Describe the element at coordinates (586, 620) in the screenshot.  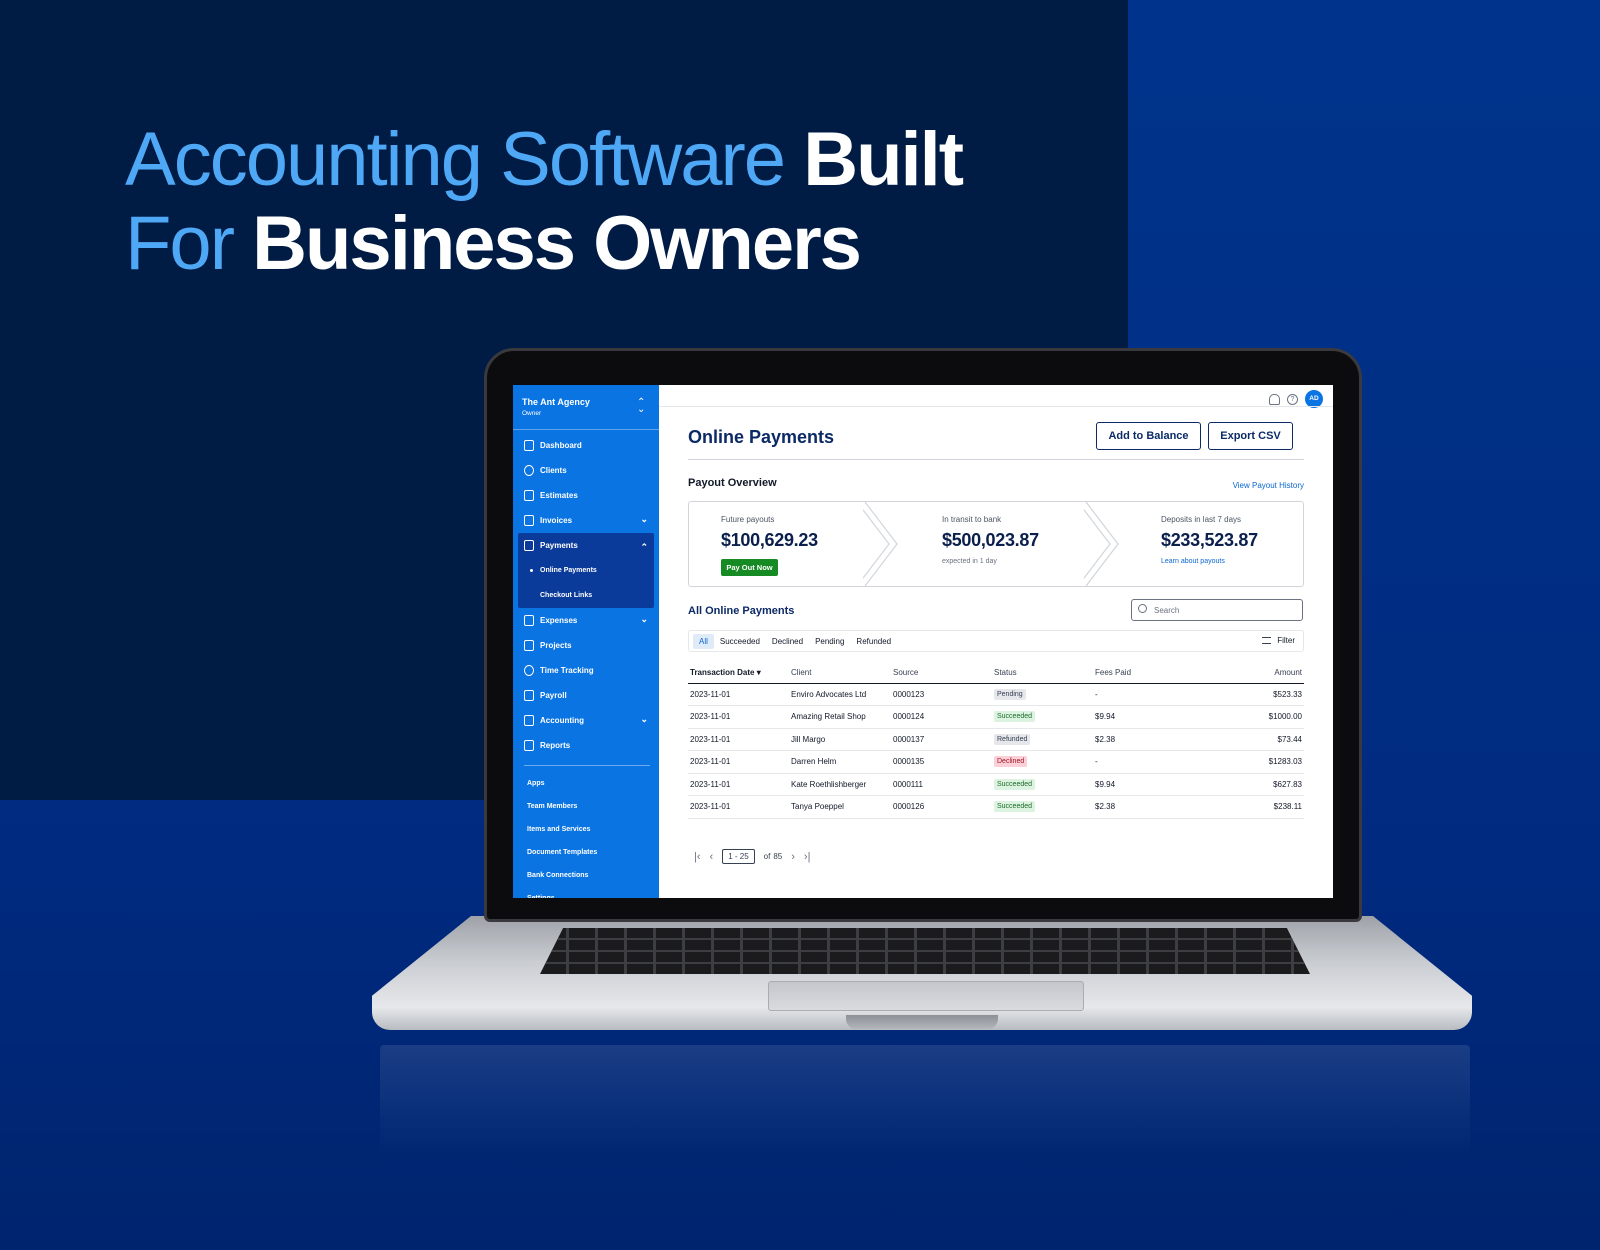
I see `sidebar-item-expenses: Expenses ⌄` at that location.